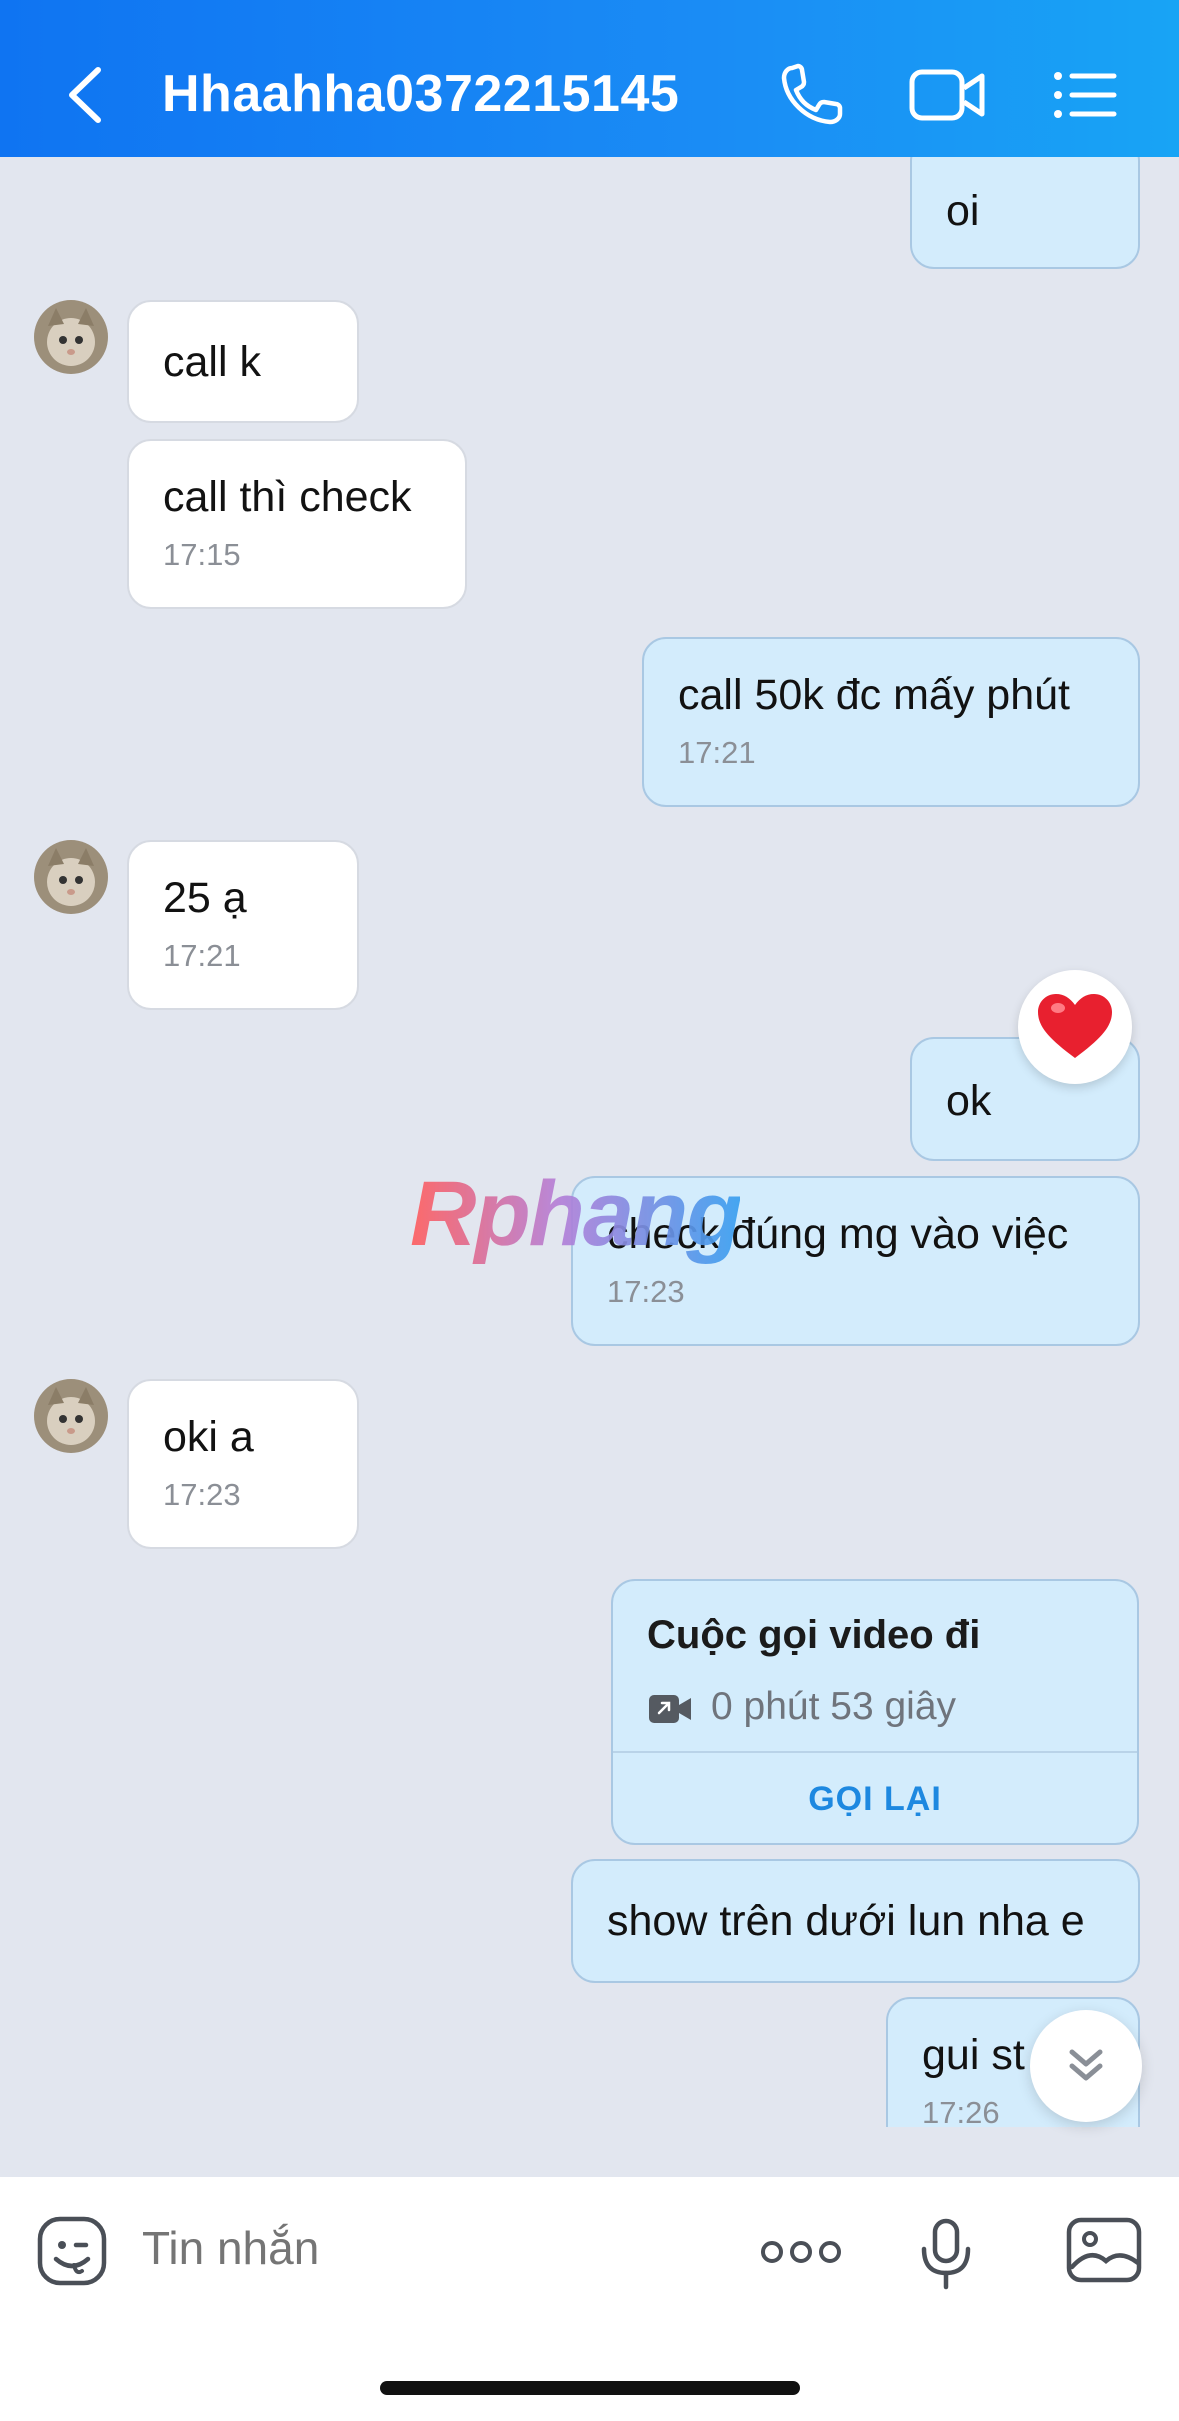  I want to click on message-bubble-incoming: call thì check 17:15, so click(297, 524).